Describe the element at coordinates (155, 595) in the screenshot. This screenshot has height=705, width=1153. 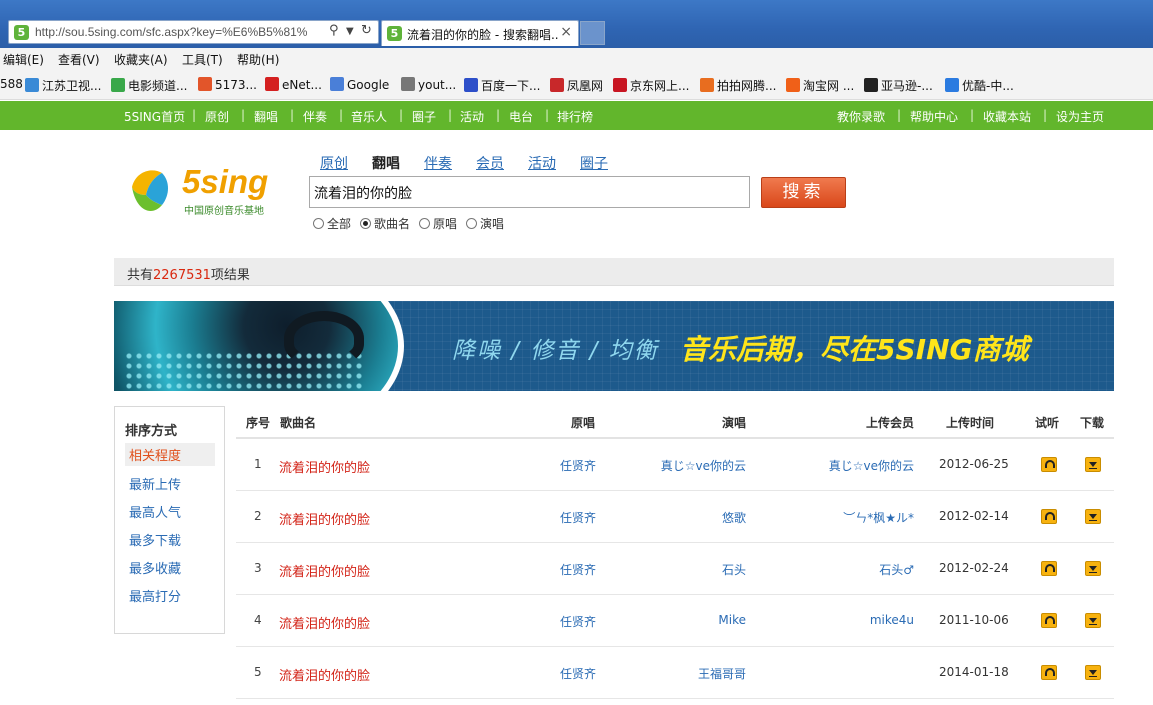
I see `sort-rating: 最高打分` at that location.